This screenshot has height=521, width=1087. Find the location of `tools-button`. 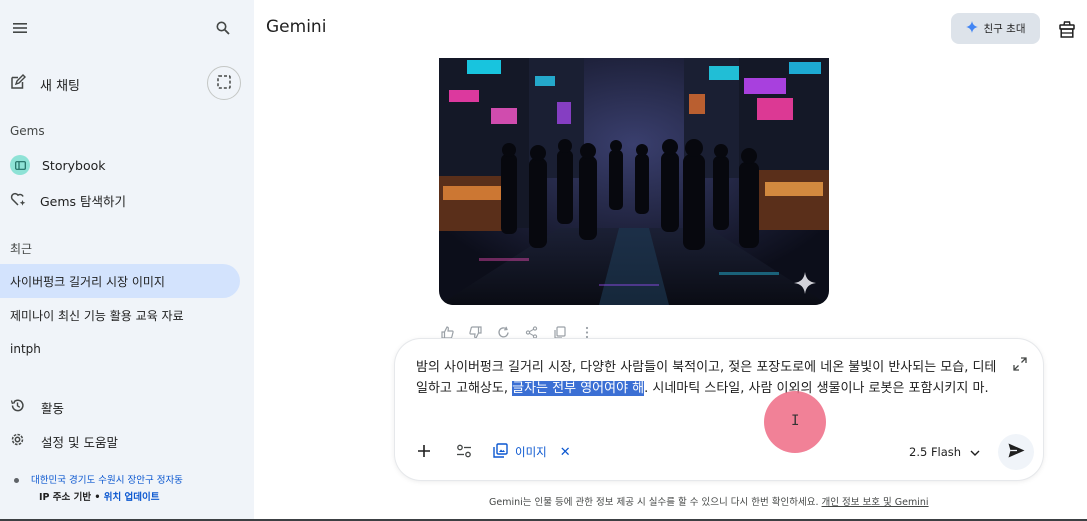

tools-button is located at coordinates (464, 452).